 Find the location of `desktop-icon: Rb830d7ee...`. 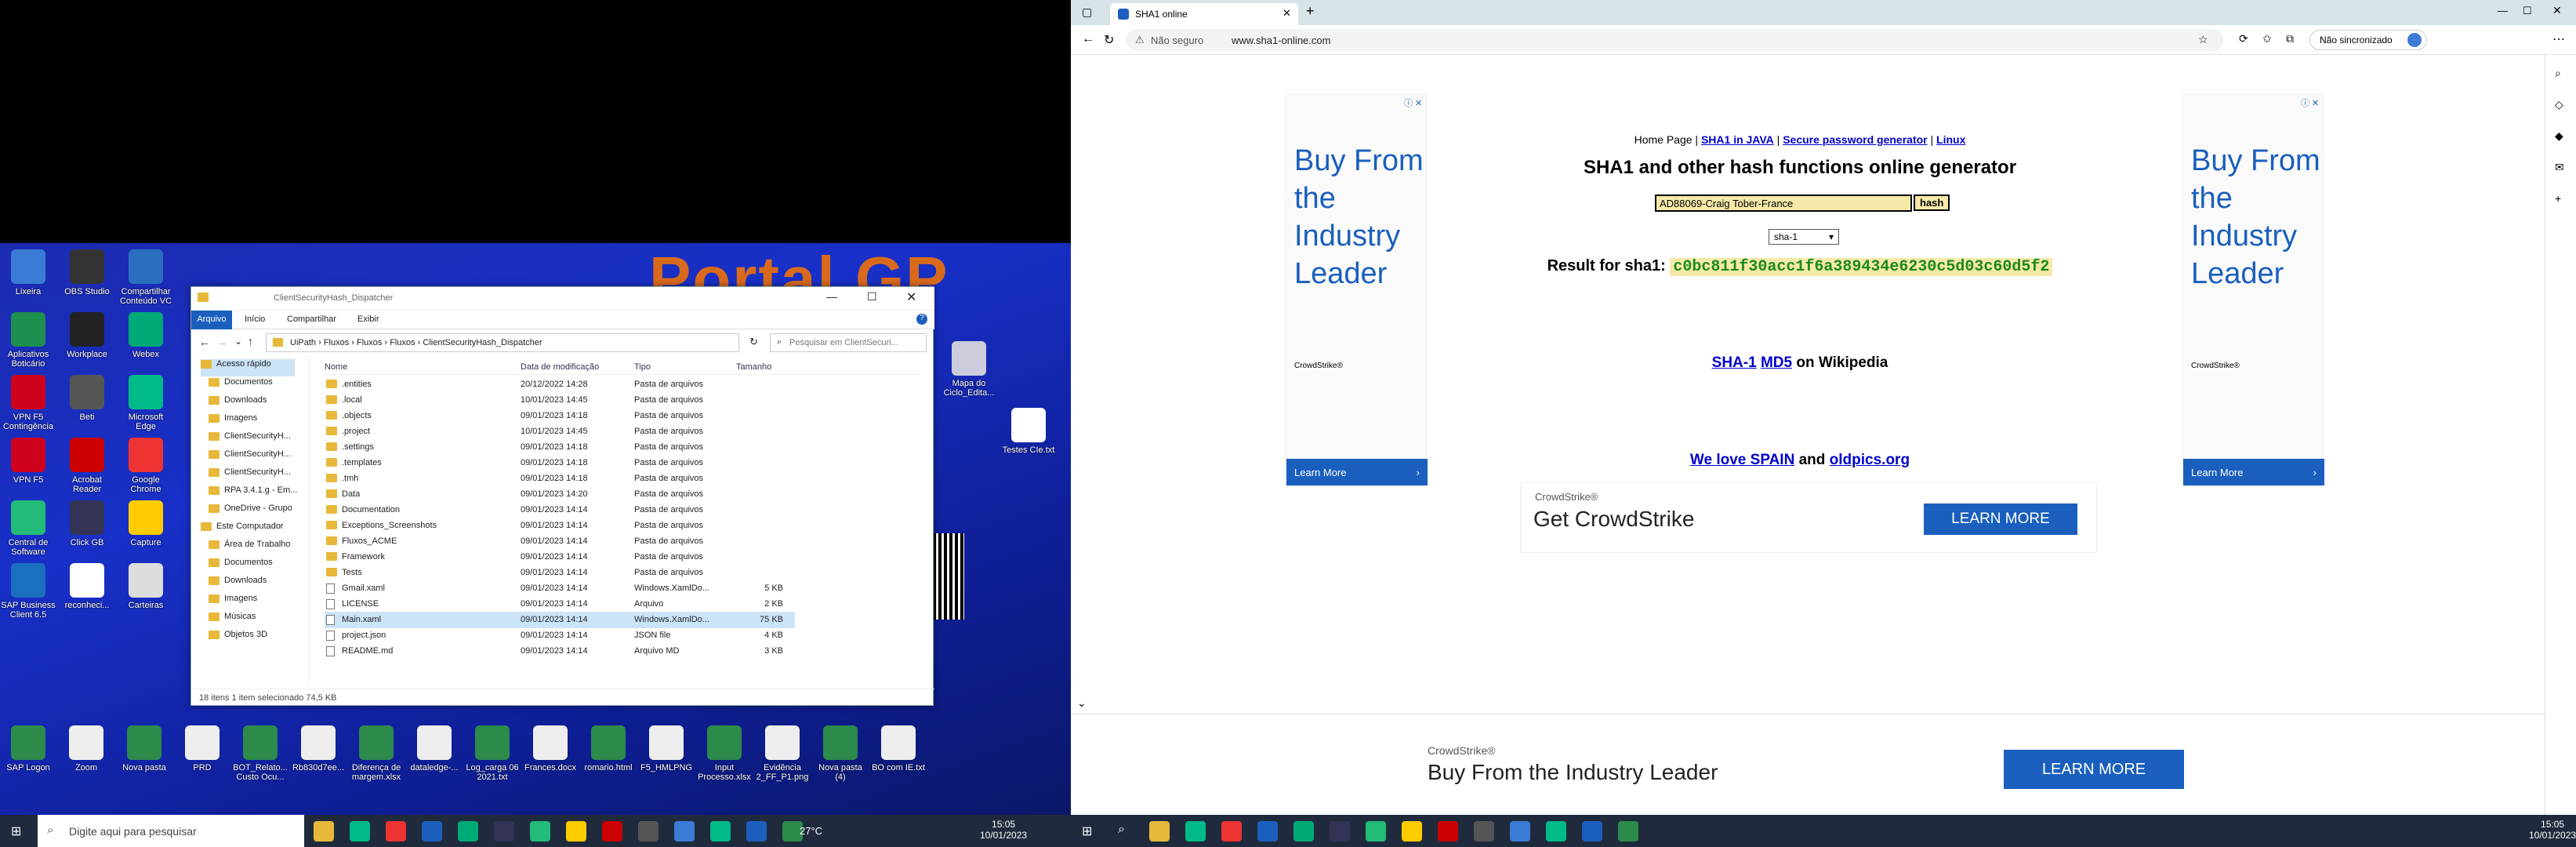

desktop-icon: Rb830d7ee... is located at coordinates (318, 748).